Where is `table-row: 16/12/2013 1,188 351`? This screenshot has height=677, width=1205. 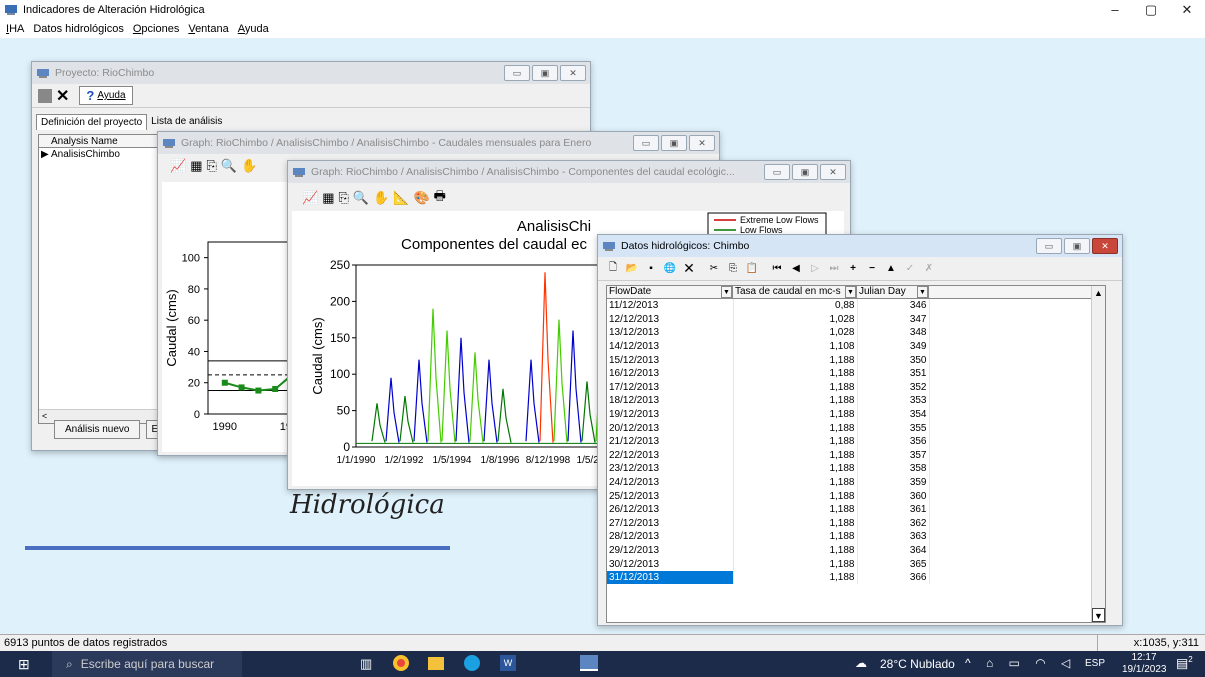
table-row: 16/12/2013 1,188 351 is located at coordinates (768, 373).